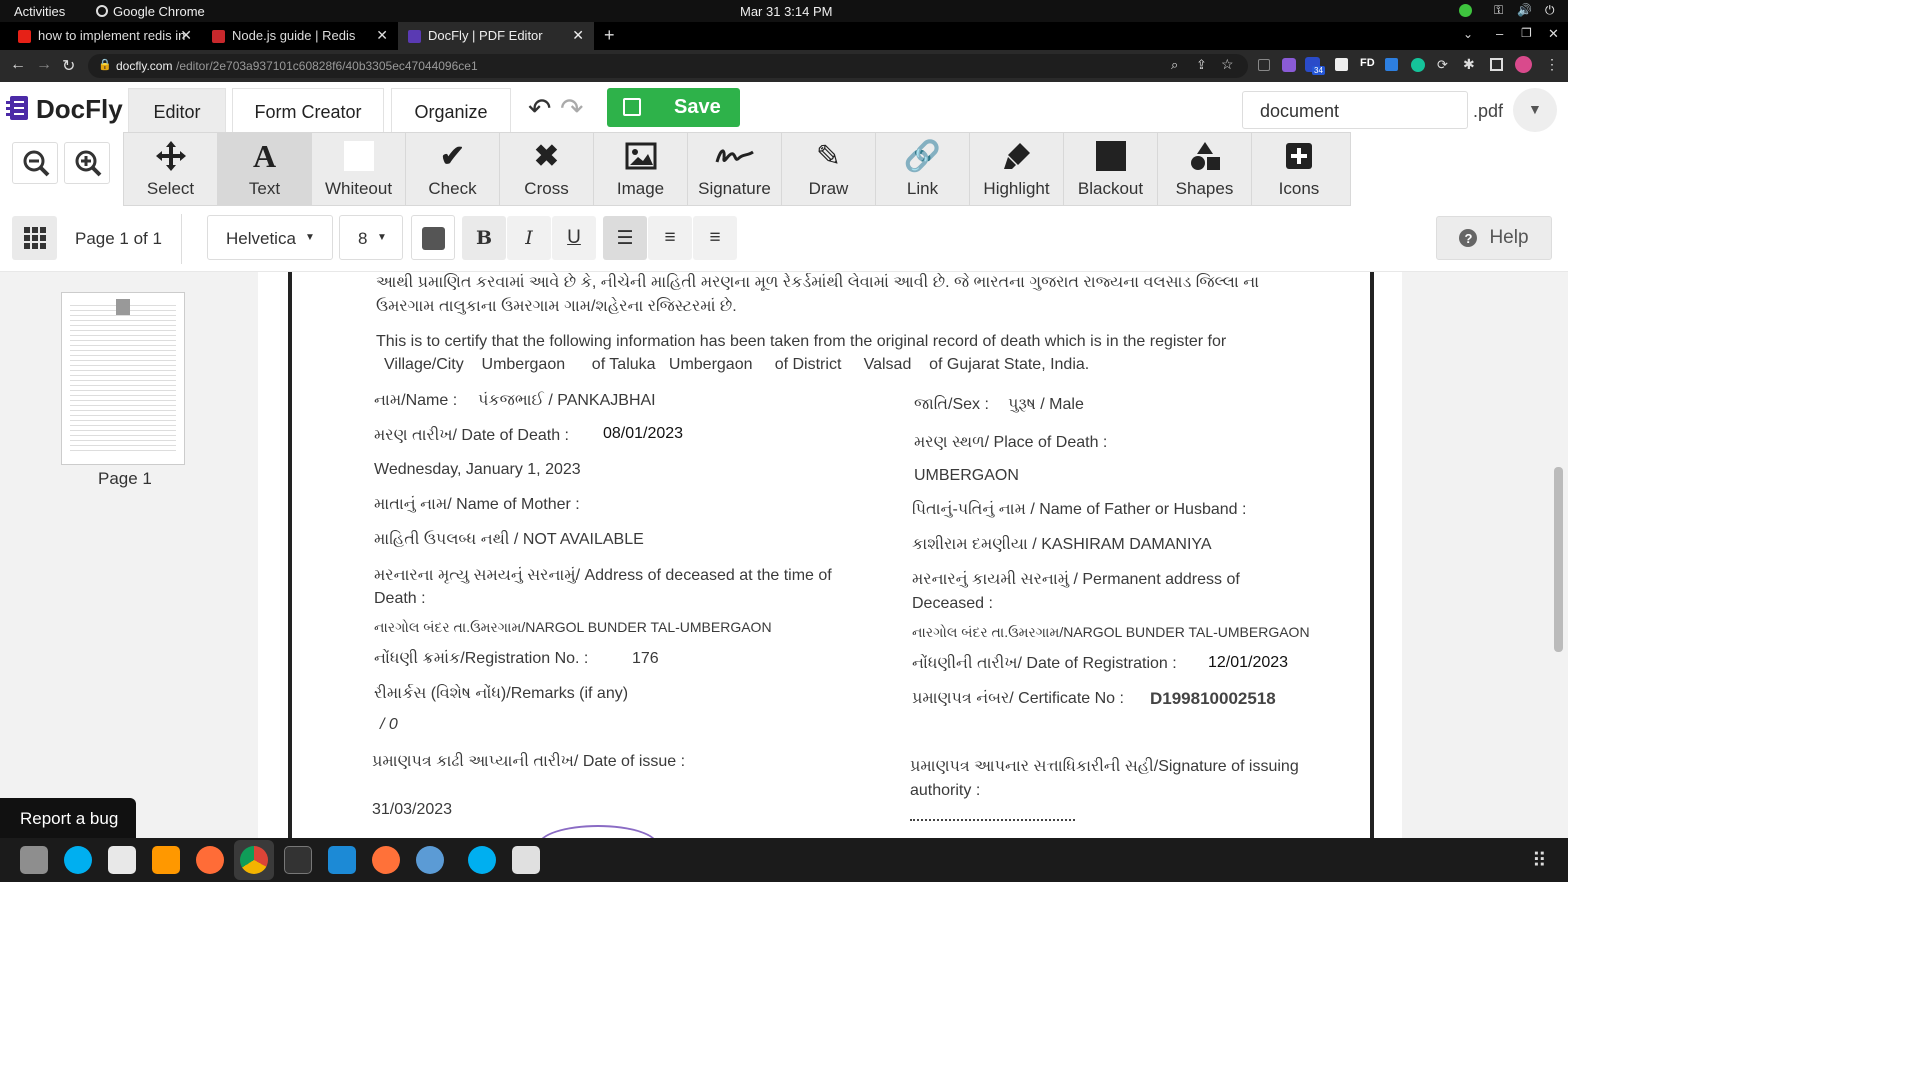 The image size is (1920, 1080). What do you see at coordinates (453, 169) in the screenshot?
I see `tool-check: ✔ Check` at bounding box center [453, 169].